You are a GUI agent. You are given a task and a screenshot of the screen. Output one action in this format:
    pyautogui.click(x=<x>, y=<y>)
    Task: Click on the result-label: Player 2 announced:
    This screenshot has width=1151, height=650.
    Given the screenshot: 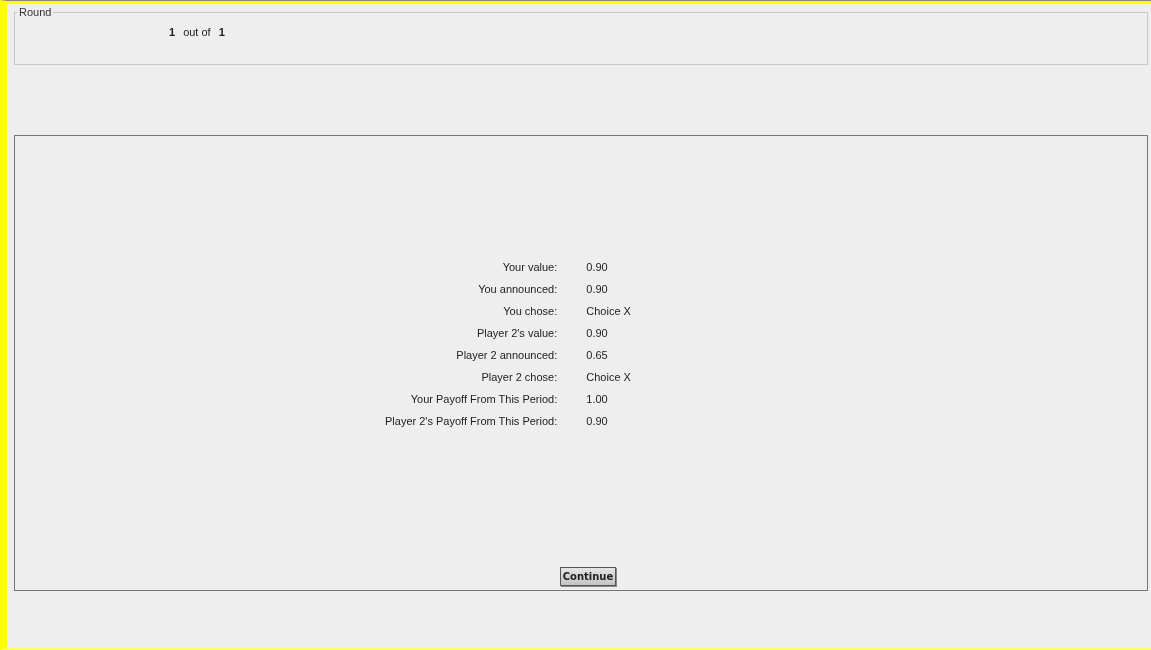 What is the action you would take?
    pyautogui.click(x=506, y=355)
    